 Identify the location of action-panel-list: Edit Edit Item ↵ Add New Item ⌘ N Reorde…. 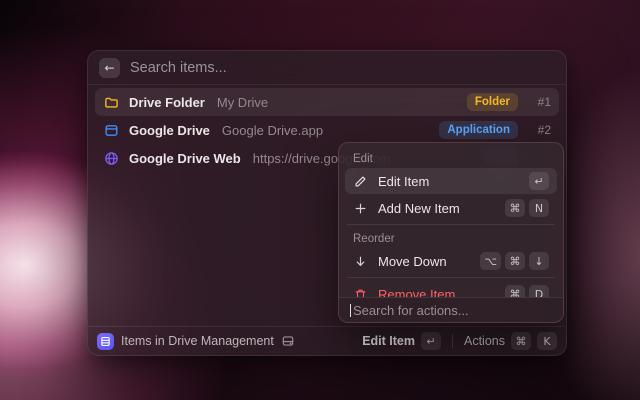
(451, 220).